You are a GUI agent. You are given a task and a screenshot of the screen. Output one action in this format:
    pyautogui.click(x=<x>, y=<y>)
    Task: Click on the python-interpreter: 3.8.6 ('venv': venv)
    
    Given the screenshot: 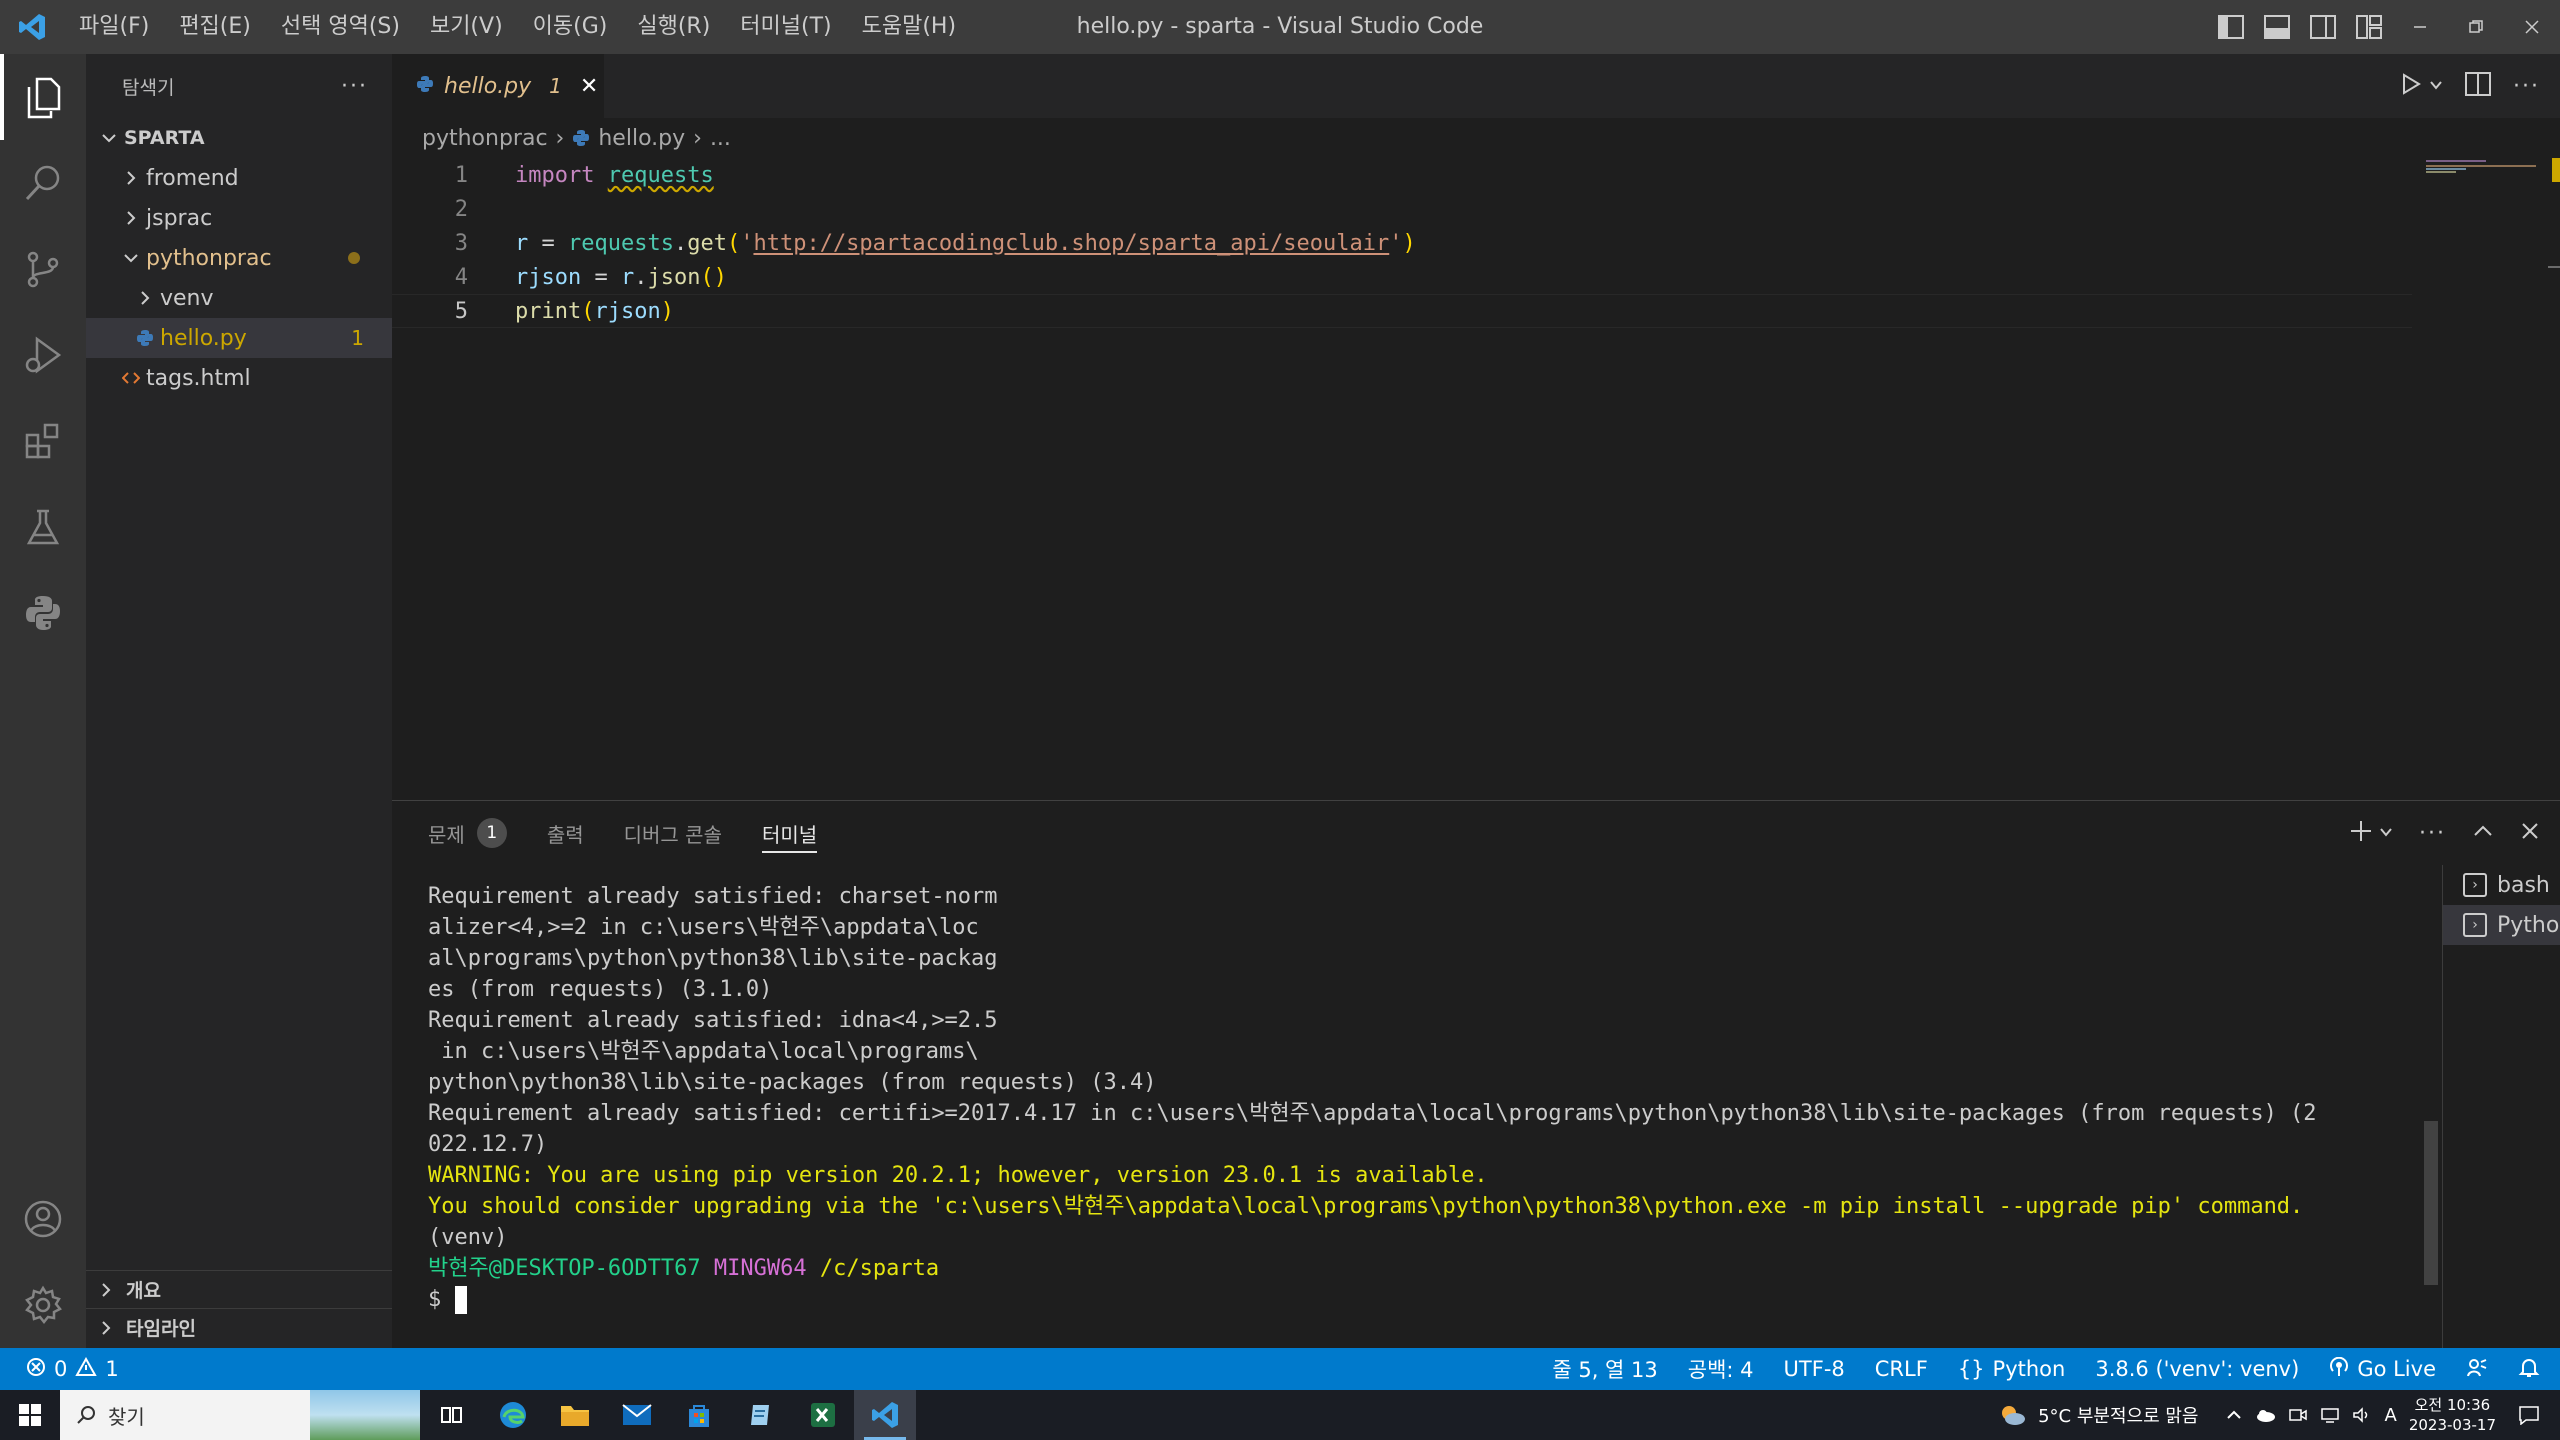 What is the action you would take?
    pyautogui.click(x=2197, y=1369)
    